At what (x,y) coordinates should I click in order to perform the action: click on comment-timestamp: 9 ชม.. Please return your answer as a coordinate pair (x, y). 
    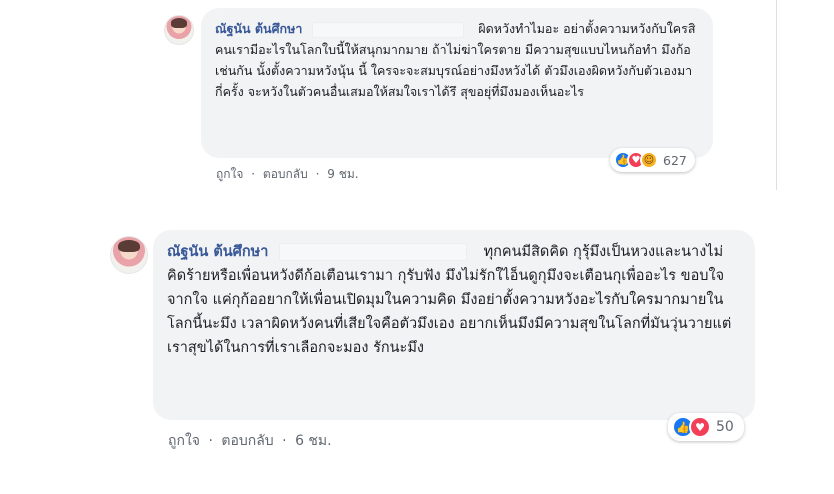
    Looking at the image, I should click on (342, 174).